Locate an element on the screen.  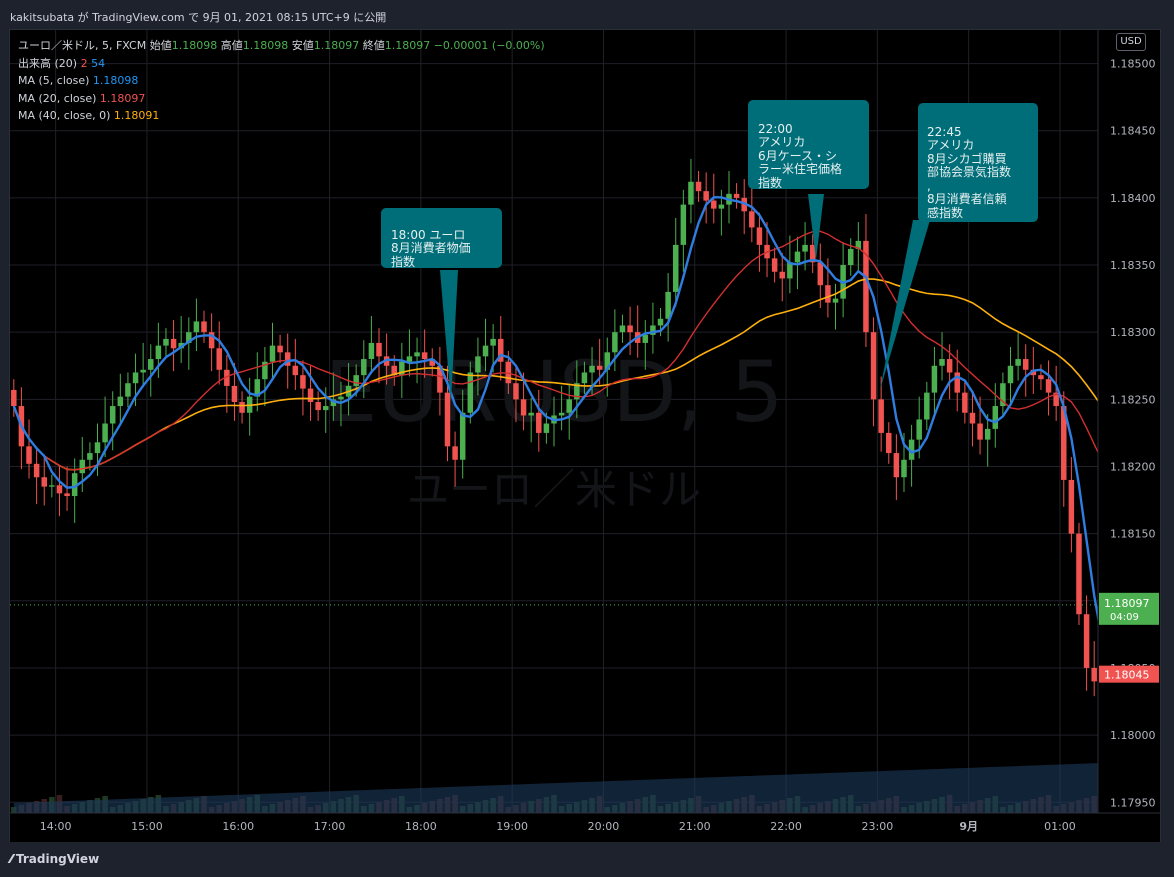
change-value: −0.00001 (−0.00%) is located at coordinates (489, 45).